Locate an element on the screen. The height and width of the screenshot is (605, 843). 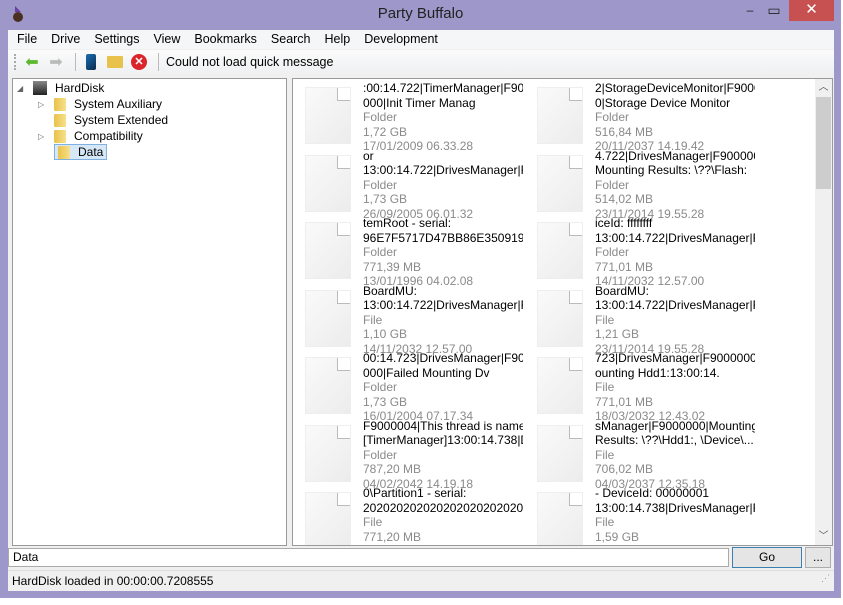
item-size: 516,84 MB is located at coordinates (624, 131).